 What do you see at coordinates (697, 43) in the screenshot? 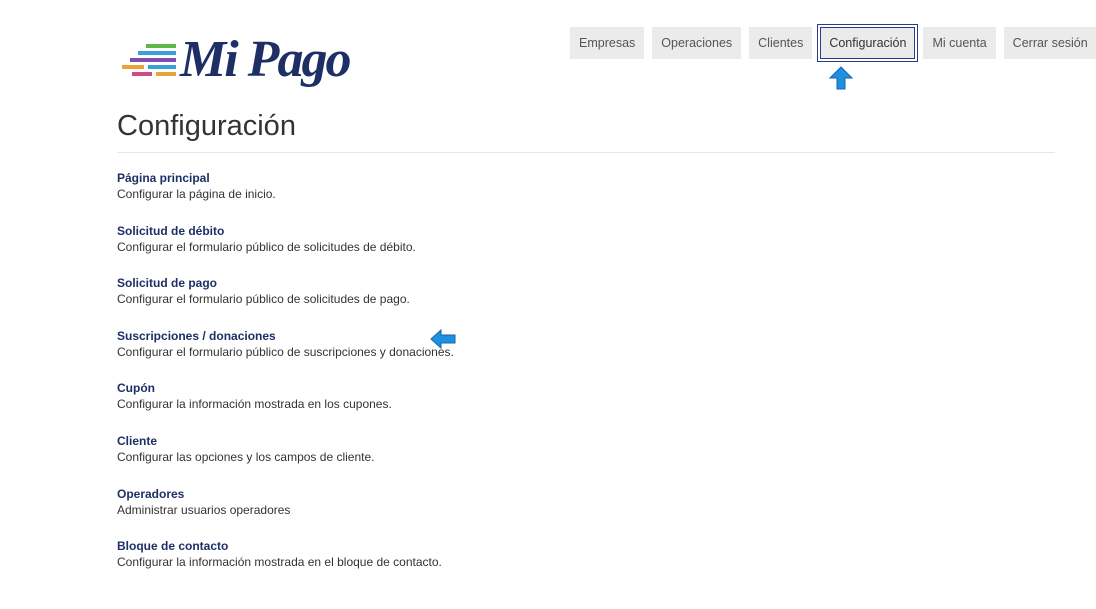
I see `nav-operaciones-button: Operaciones` at bounding box center [697, 43].